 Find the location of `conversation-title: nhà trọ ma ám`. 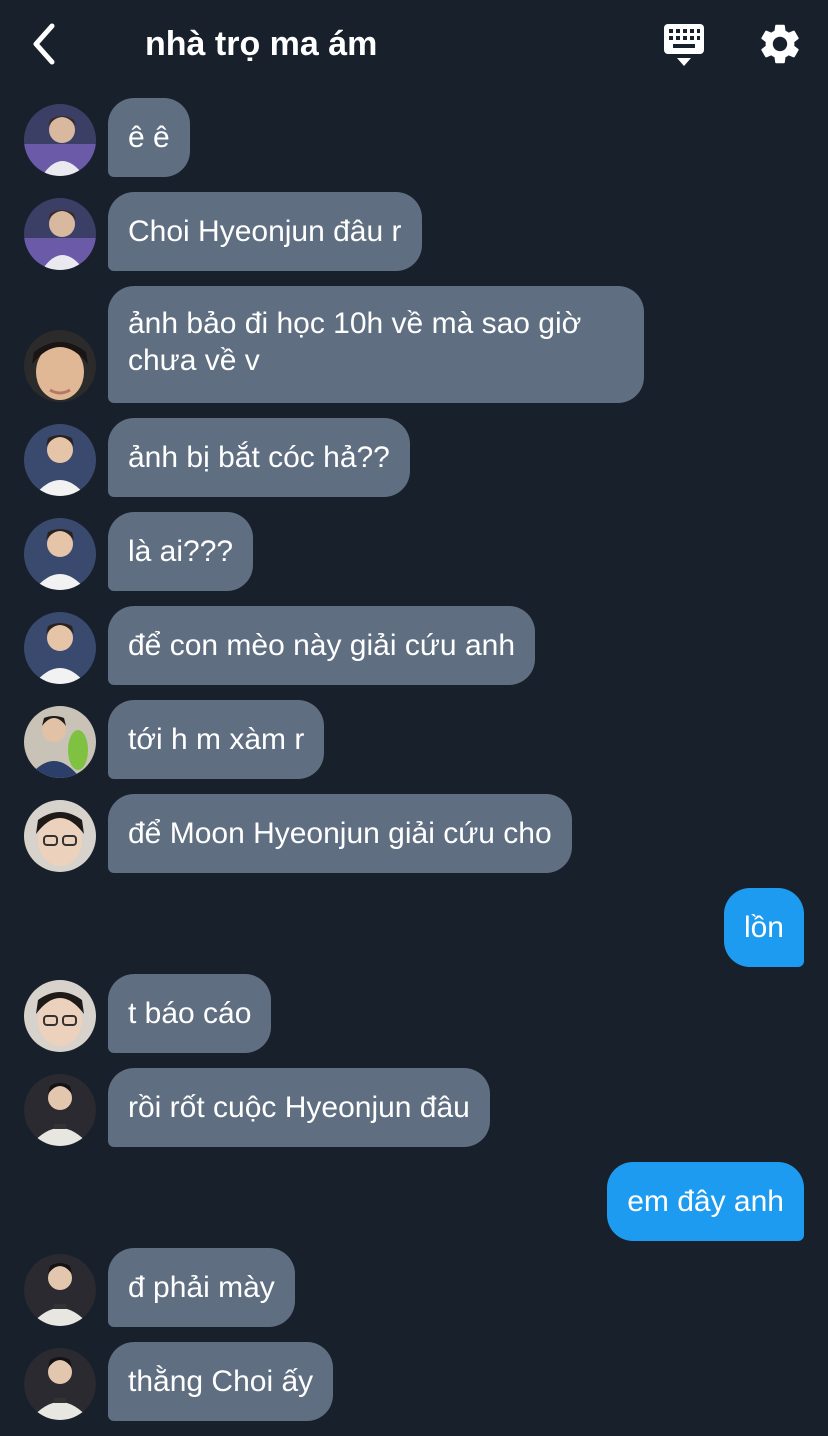

conversation-title: nhà trọ ma ám is located at coordinates (261, 44).